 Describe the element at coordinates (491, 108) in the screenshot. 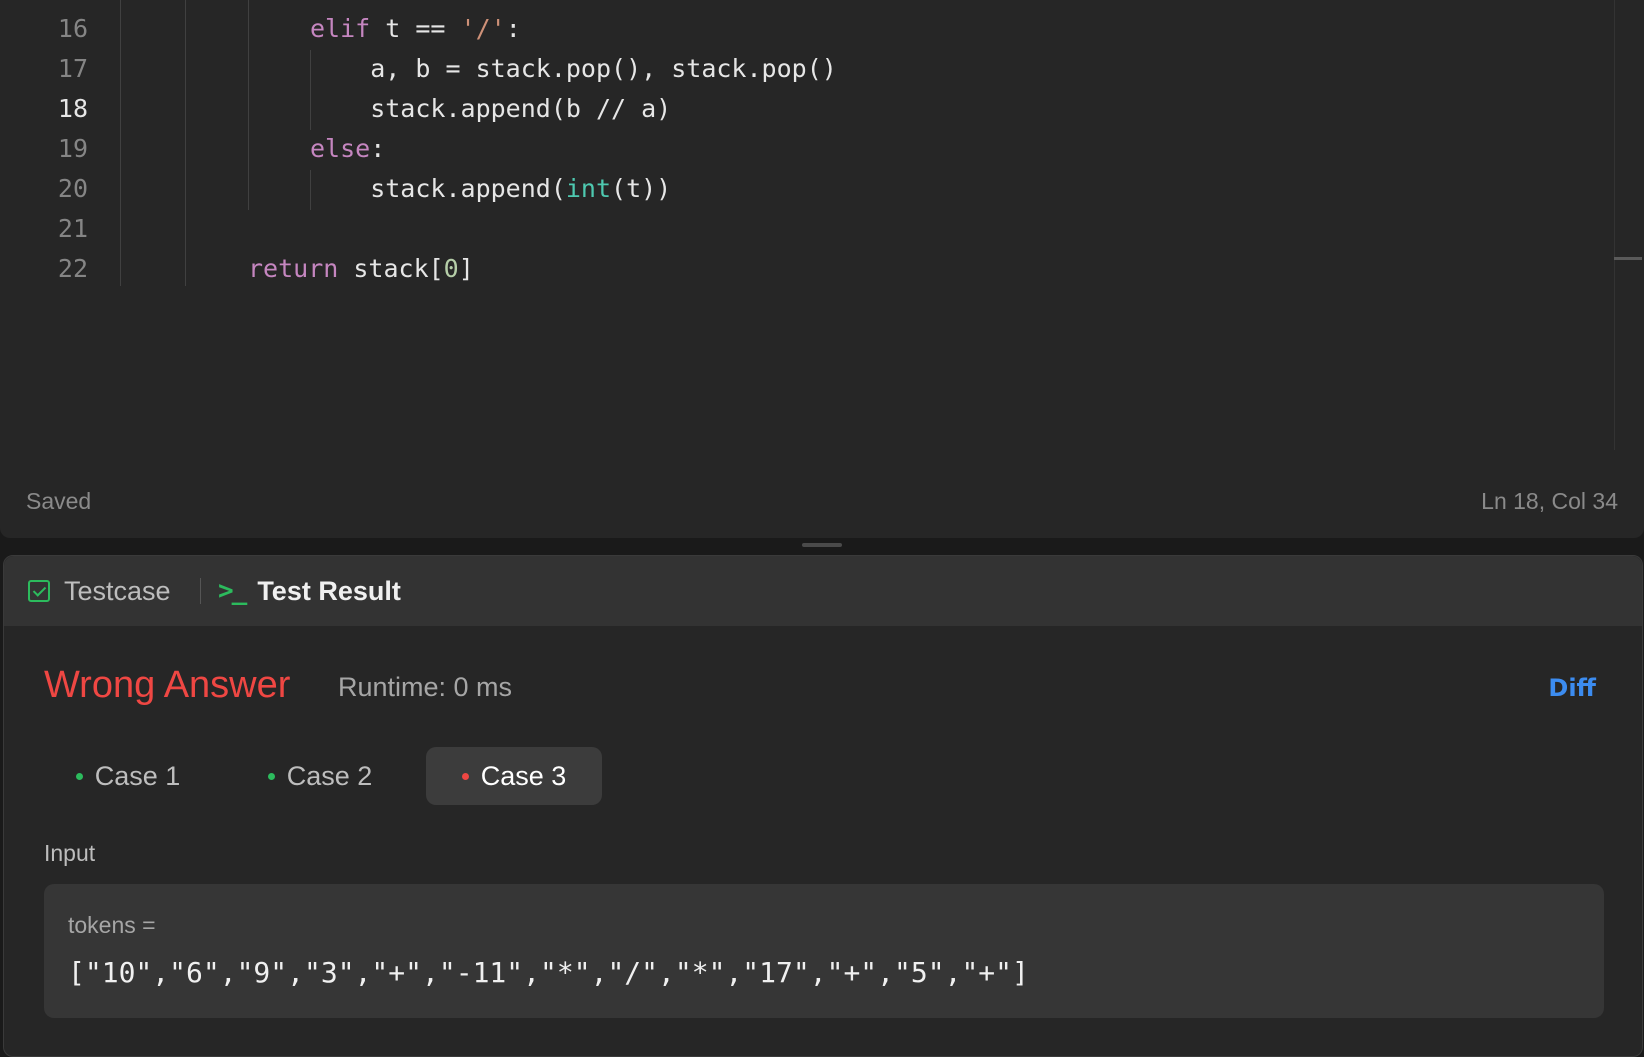

I see `code-text: stack.append(b // a)` at that location.